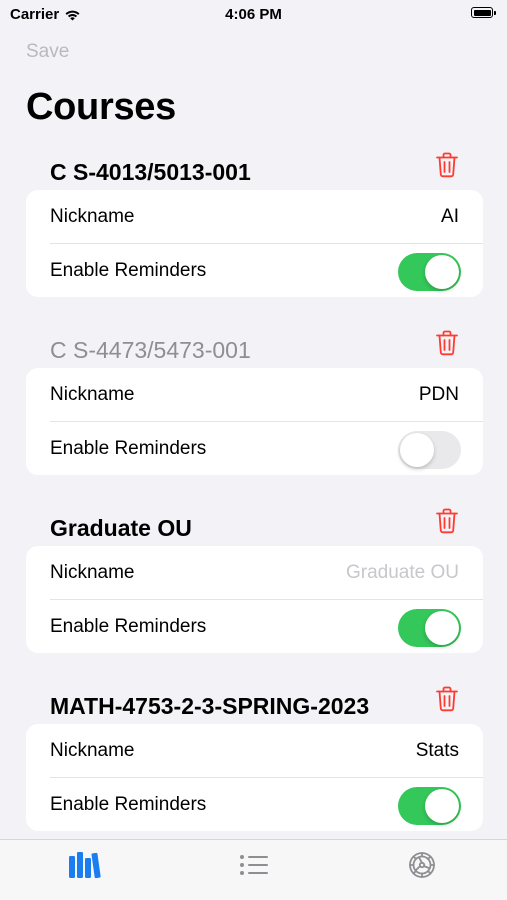  Describe the element at coordinates (101, 107) in the screenshot. I see `page-title: Courses` at that location.